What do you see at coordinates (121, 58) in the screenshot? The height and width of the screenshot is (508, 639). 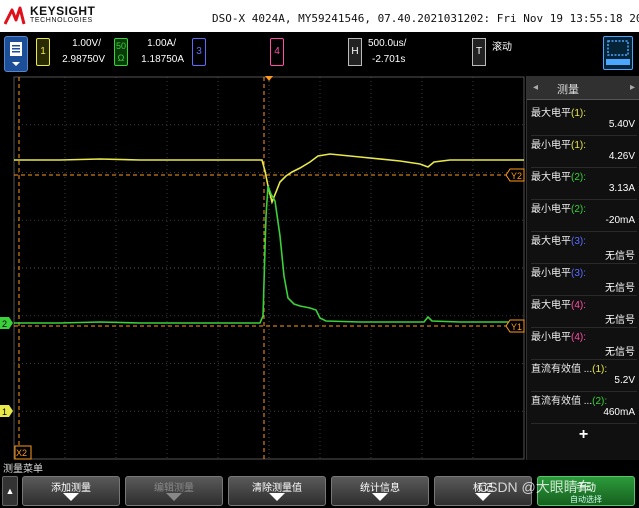 I see `channel-2-impedance-unit: Ω` at bounding box center [121, 58].